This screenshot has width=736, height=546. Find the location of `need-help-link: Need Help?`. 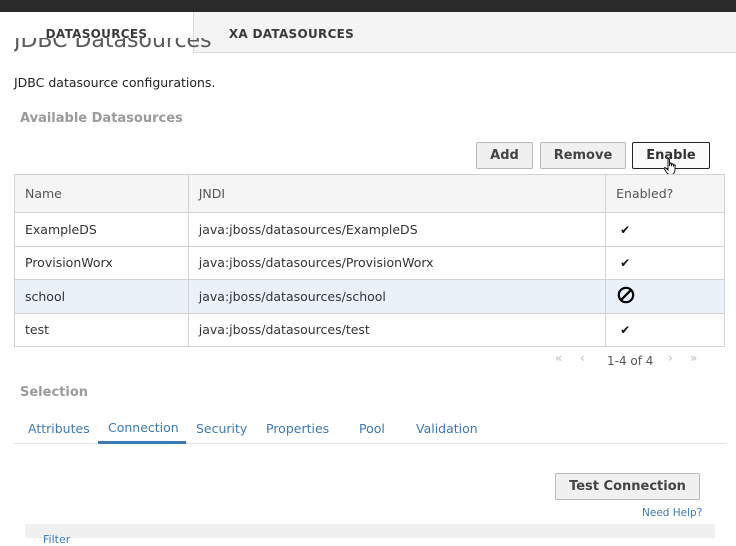

need-help-link: Need Help? is located at coordinates (672, 513).